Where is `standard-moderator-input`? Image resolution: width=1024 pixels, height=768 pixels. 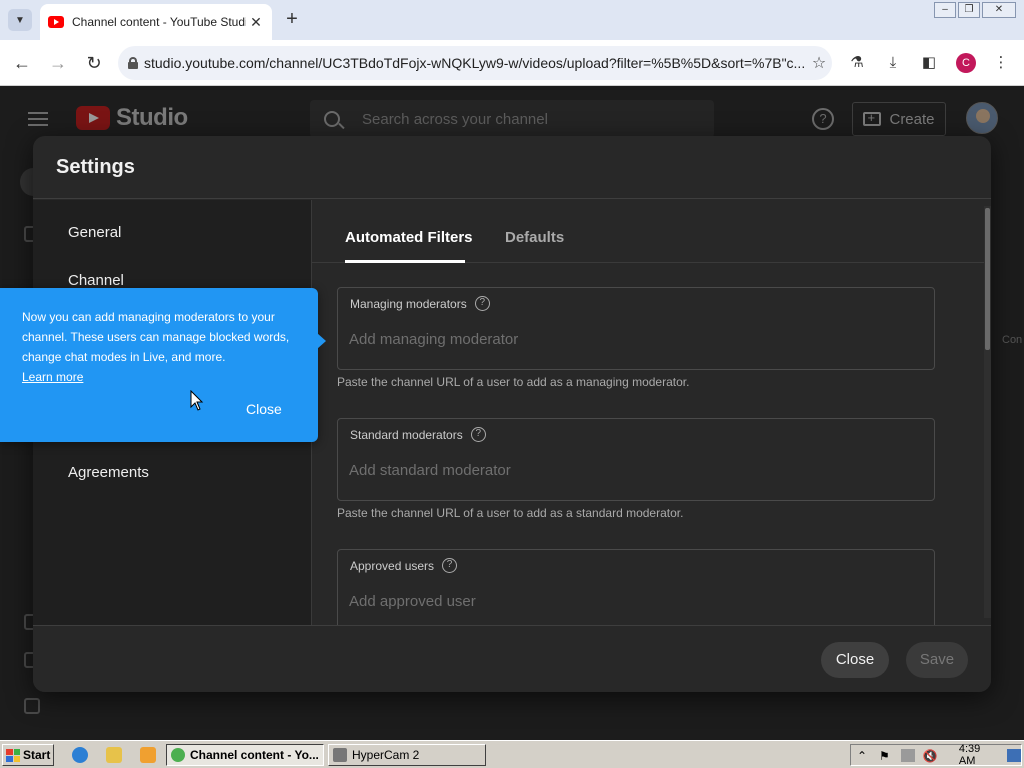
standard-moderator-input is located at coordinates (634, 470).